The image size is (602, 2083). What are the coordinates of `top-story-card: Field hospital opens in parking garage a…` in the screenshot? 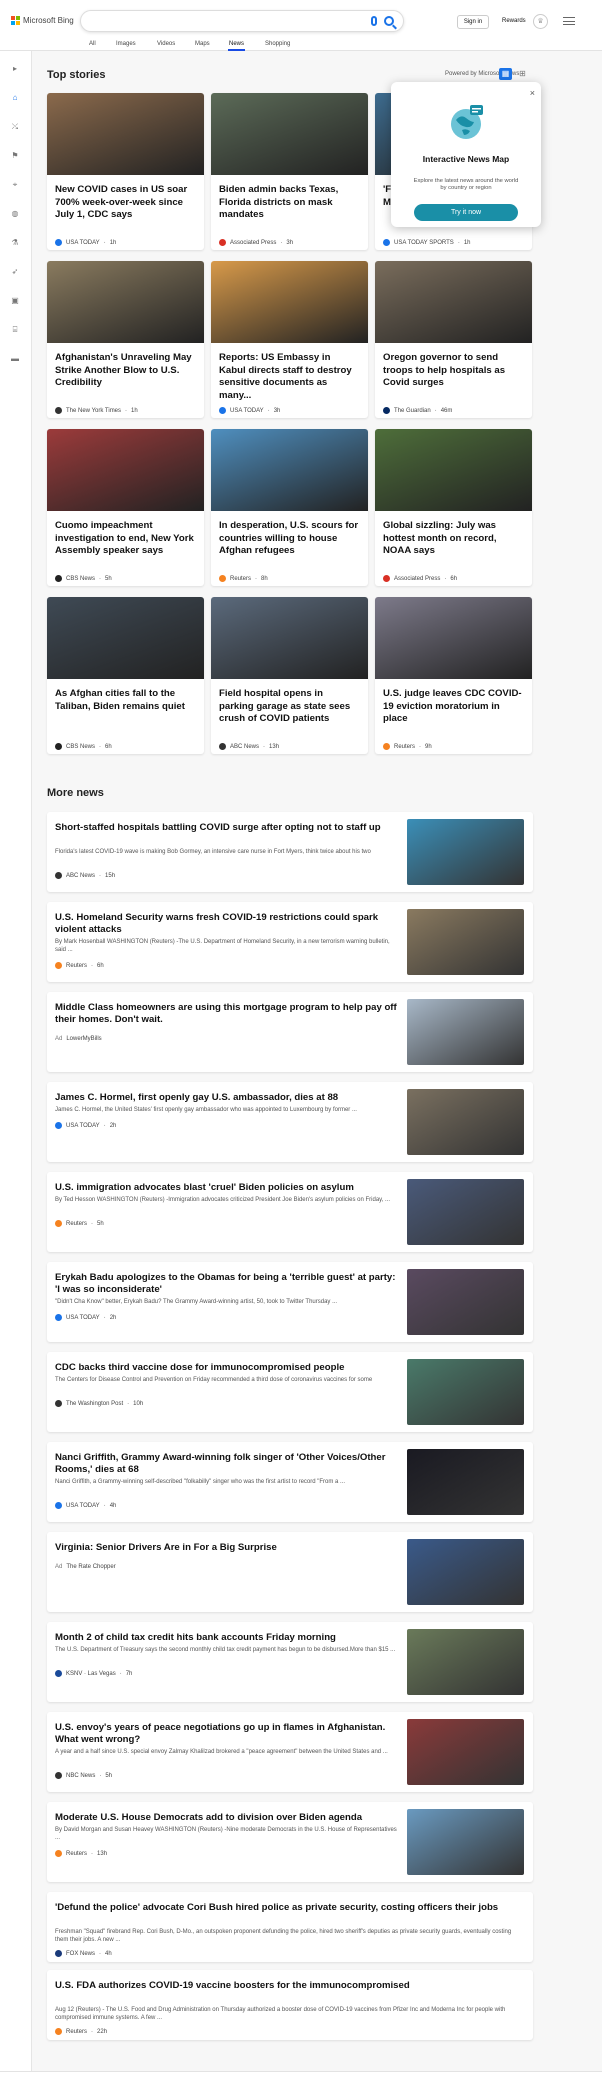 It's located at (289, 675).